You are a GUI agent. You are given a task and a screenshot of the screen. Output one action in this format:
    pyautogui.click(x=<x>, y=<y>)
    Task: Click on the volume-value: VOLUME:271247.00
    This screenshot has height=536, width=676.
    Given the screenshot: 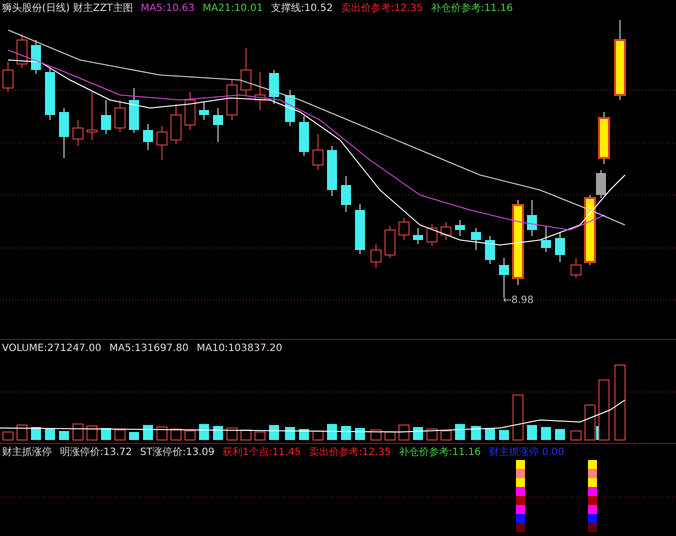 What is the action you would take?
    pyautogui.click(x=52, y=349)
    